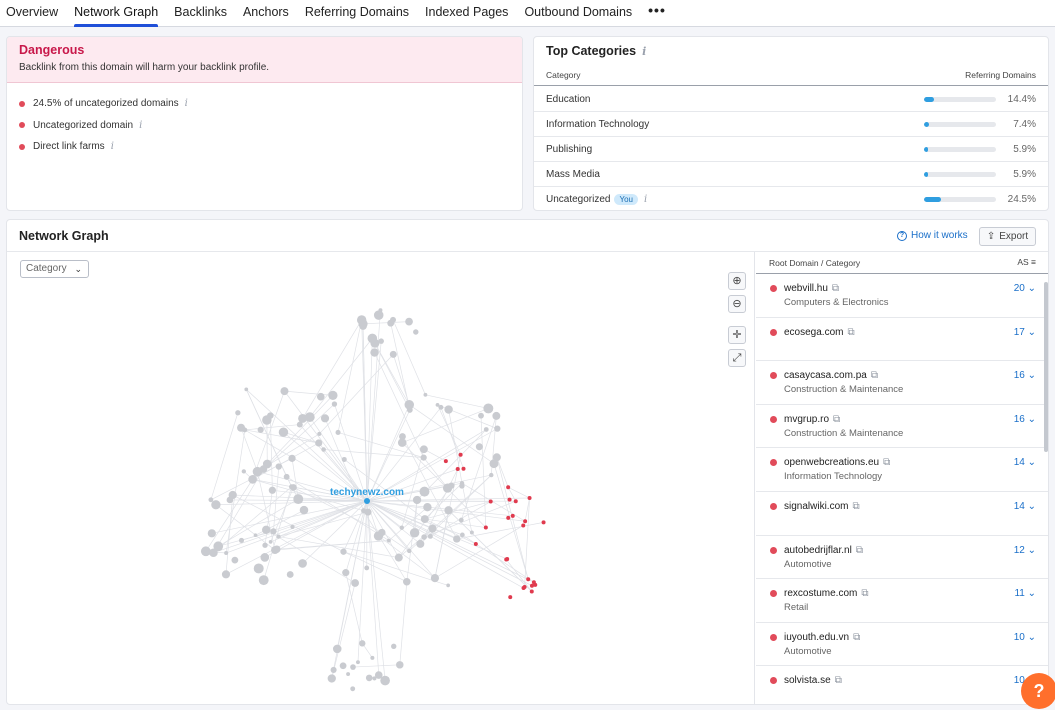 The image size is (1055, 710). I want to click on domain-link: webvill.hu, so click(806, 288).